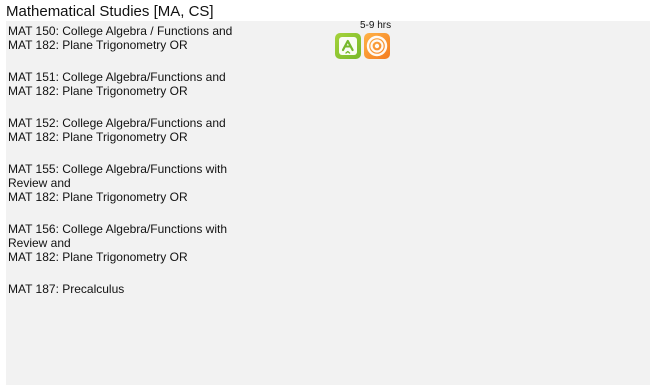  I want to click on orange-target-icon, so click(377, 46).